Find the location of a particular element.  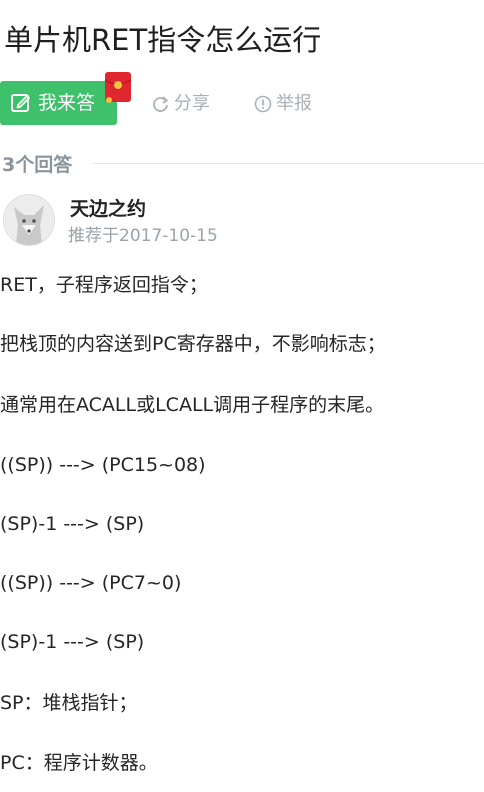

answer-button: 我来答 is located at coordinates (58, 103).